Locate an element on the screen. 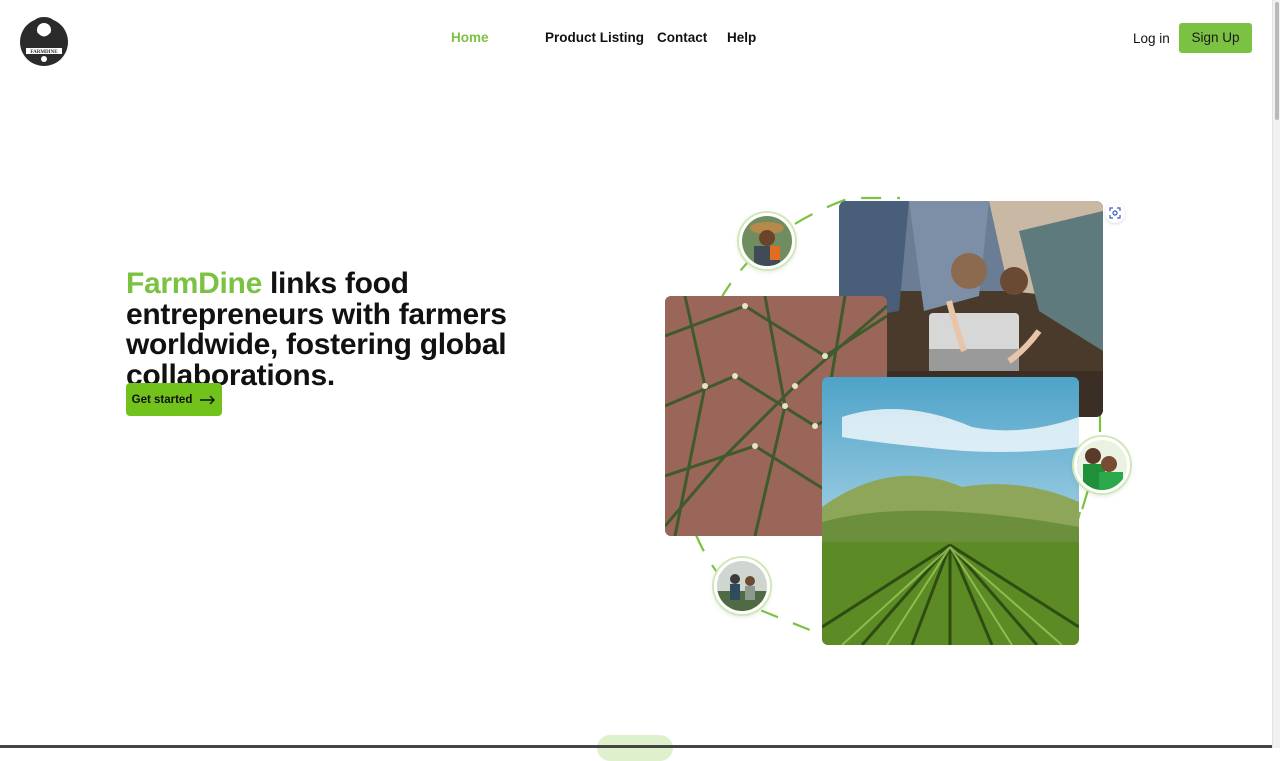  get-started-label: Get started is located at coordinates (162, 399).